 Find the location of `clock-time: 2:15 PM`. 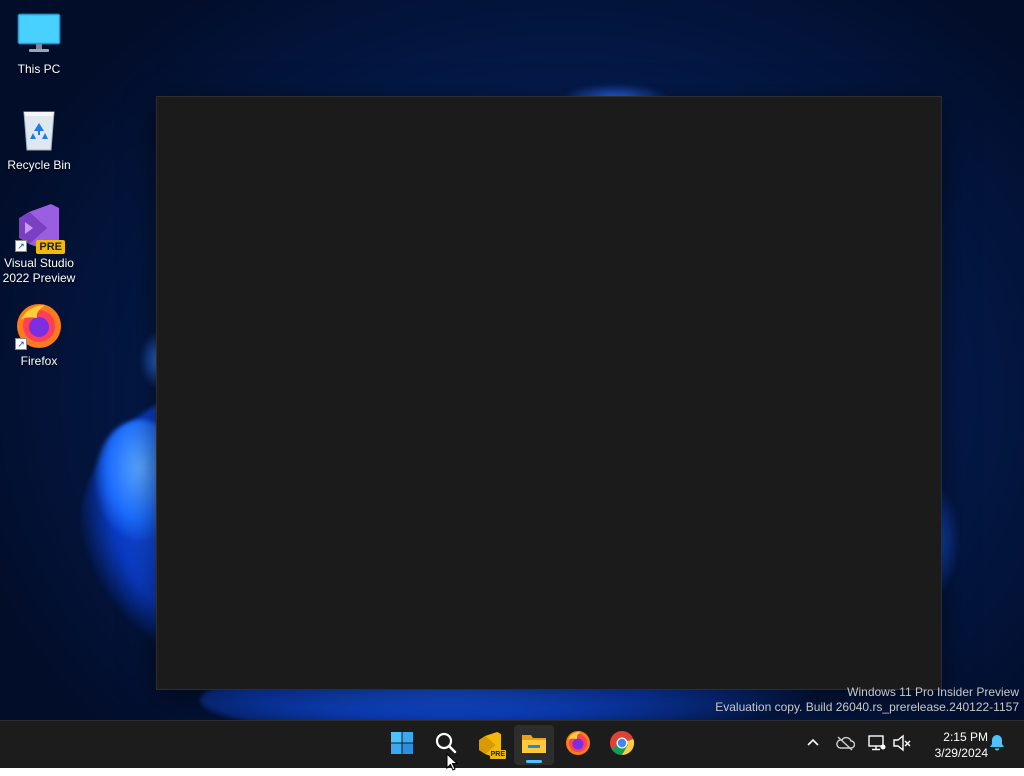

clock-time: 2:15 PM is located at coordinates (965, 737).